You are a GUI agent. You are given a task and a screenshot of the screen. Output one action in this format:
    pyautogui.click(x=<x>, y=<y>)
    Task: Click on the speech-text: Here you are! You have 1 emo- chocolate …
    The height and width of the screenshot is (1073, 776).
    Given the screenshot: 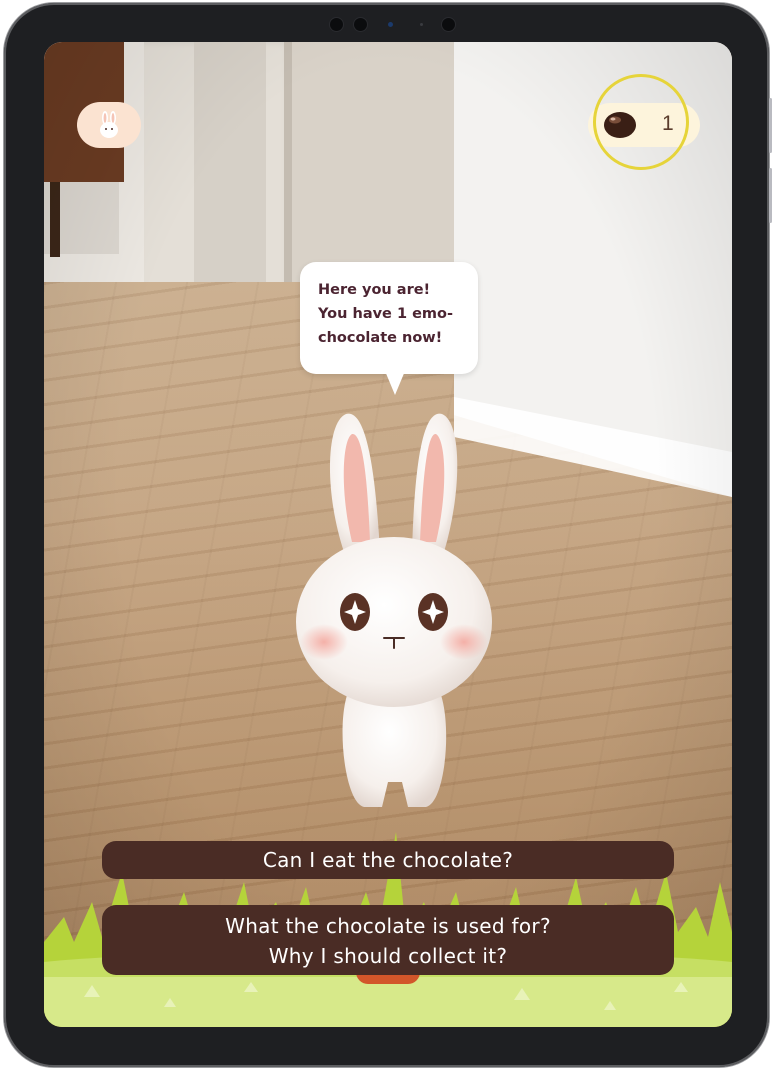 What is the action you would take?
    pyautogui.click(x=386, y=314)
    